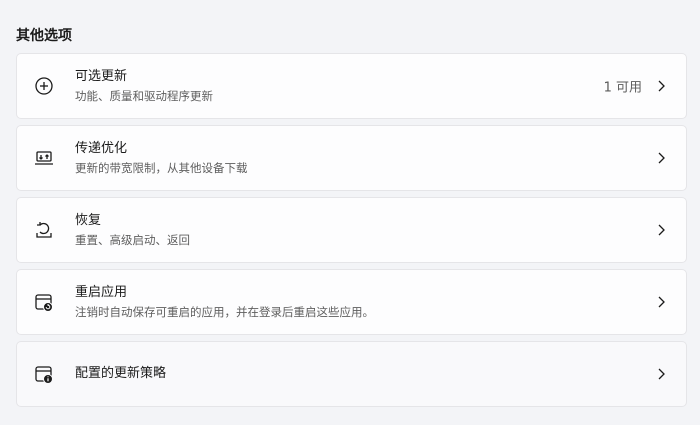  Describe the element at coordinates (351, 374) in the screenshot. I see `update-policies-item: 配置的更新策略` at that location.